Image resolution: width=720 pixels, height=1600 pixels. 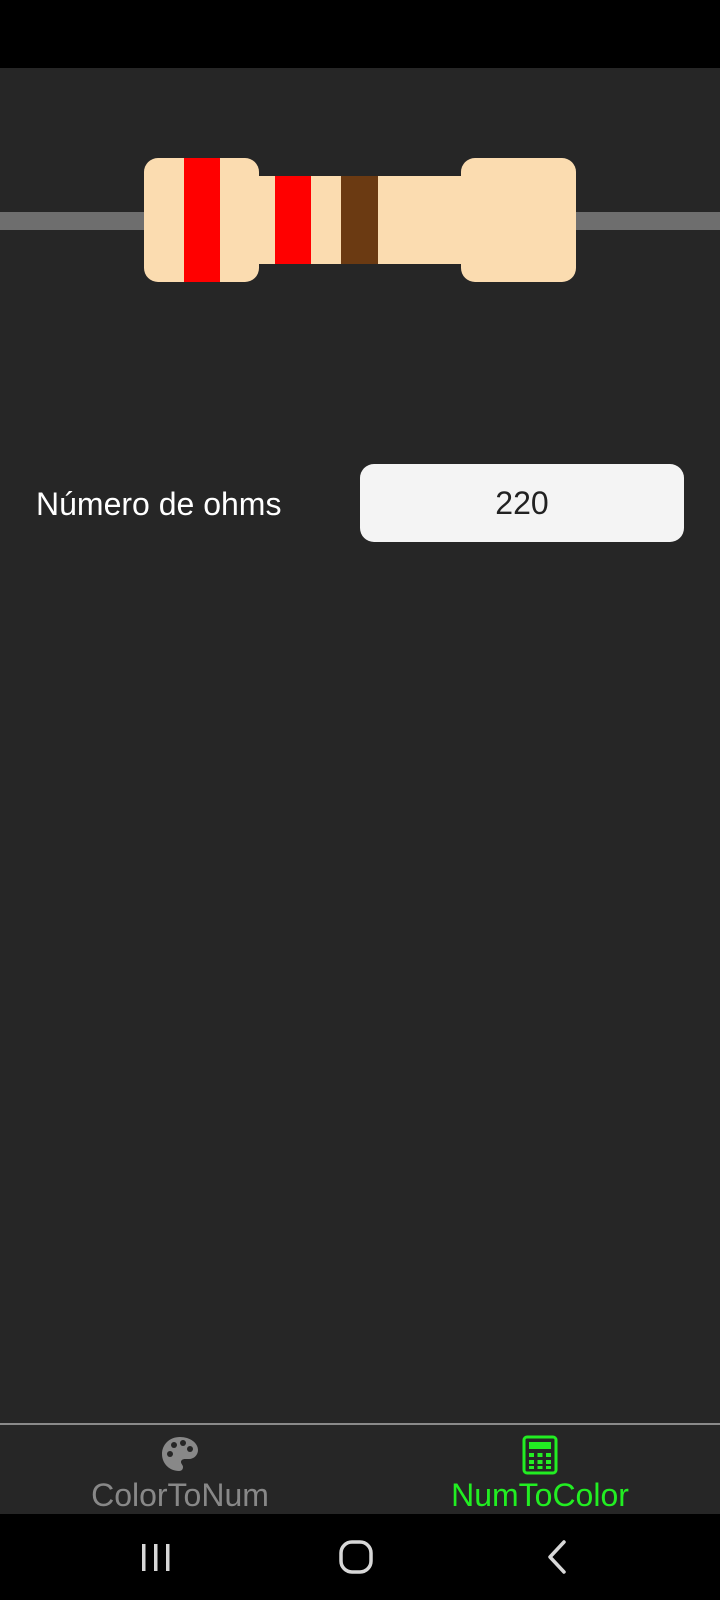 What do you see at coordinates (540, 1495) in the screenshot?
I see `tab-label-numtocolor: NumToColor` at bounding box center [540, 1495].